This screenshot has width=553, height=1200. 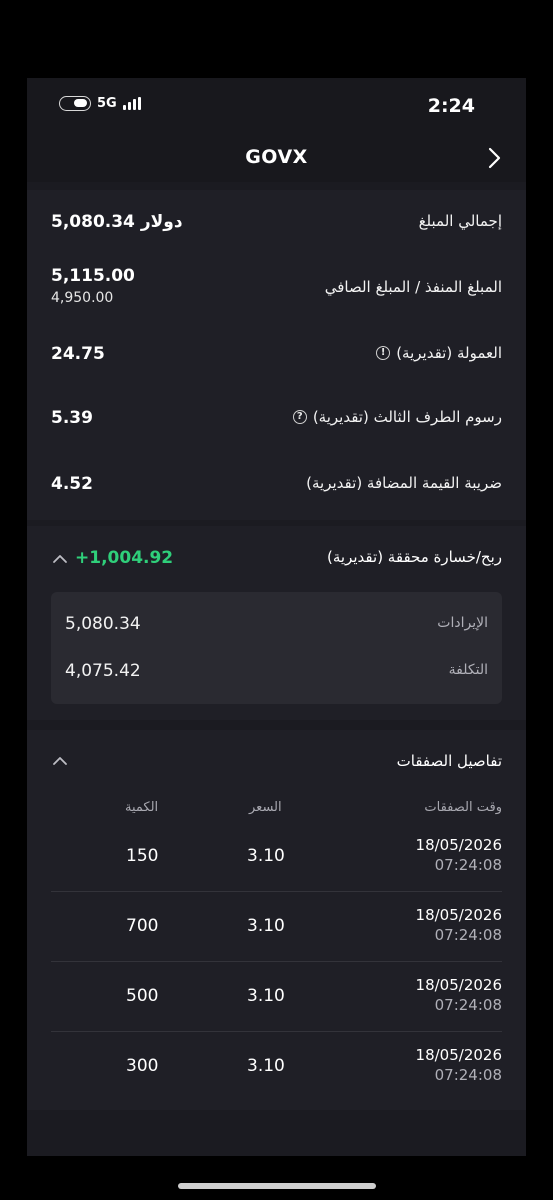 I want to click on column-header-price: السعر, so click(x=265, y=807).